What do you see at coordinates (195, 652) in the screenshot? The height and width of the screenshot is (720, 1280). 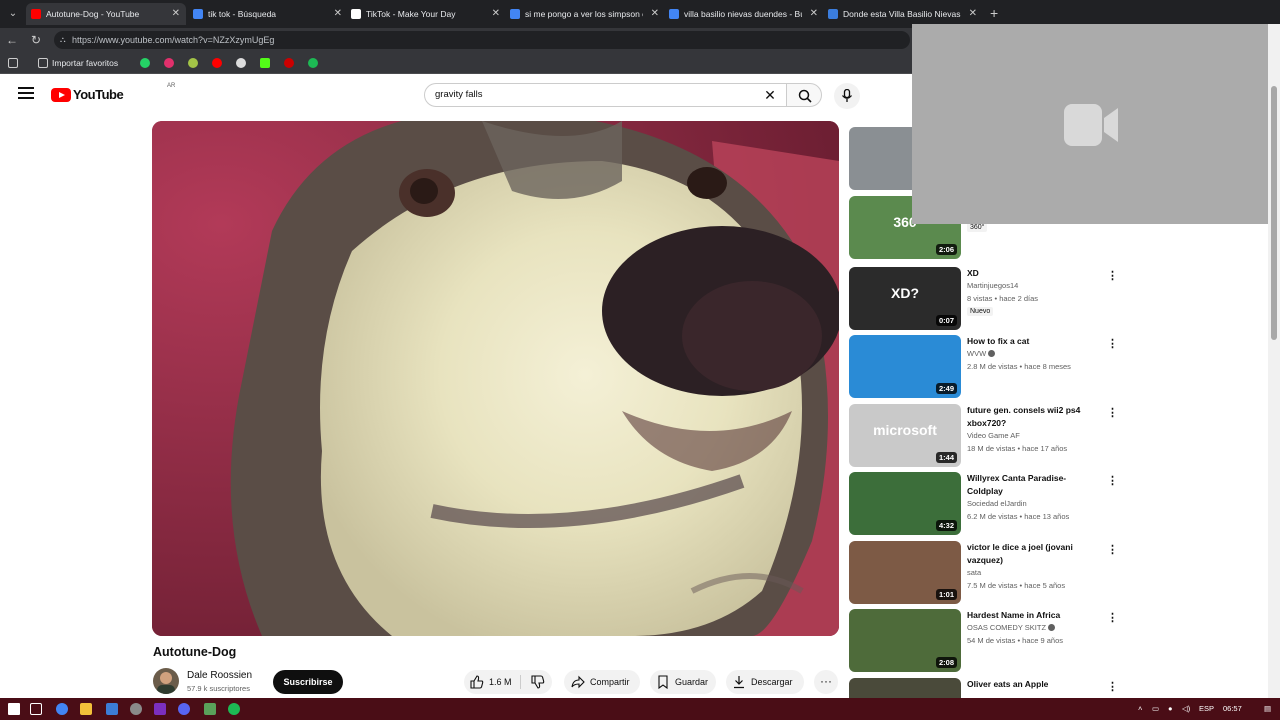 I see `video-title: Autotune-Dog` at bounding box center [195, 652].